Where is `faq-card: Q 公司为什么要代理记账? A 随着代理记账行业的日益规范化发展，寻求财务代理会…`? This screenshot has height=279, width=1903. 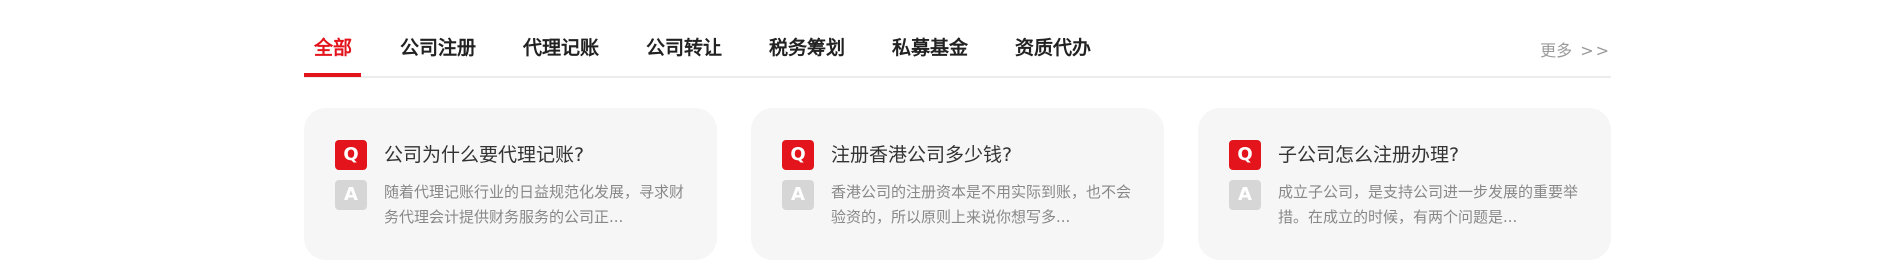
faq-card: Q 公司为什么要代理记账? A 随着代理记账行业的日益规范化发展，寻求财务代理会… is located at coordinates (510, 184).